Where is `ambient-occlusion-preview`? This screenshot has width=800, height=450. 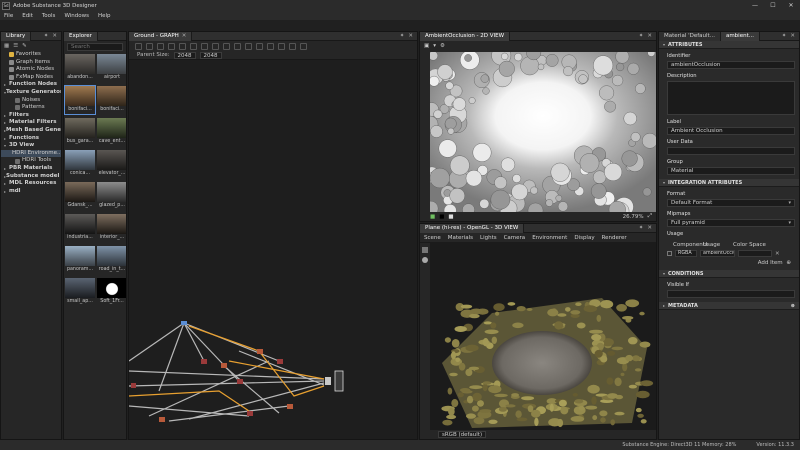
ambient-occlusion-preview is located at coordinates (543, 132).